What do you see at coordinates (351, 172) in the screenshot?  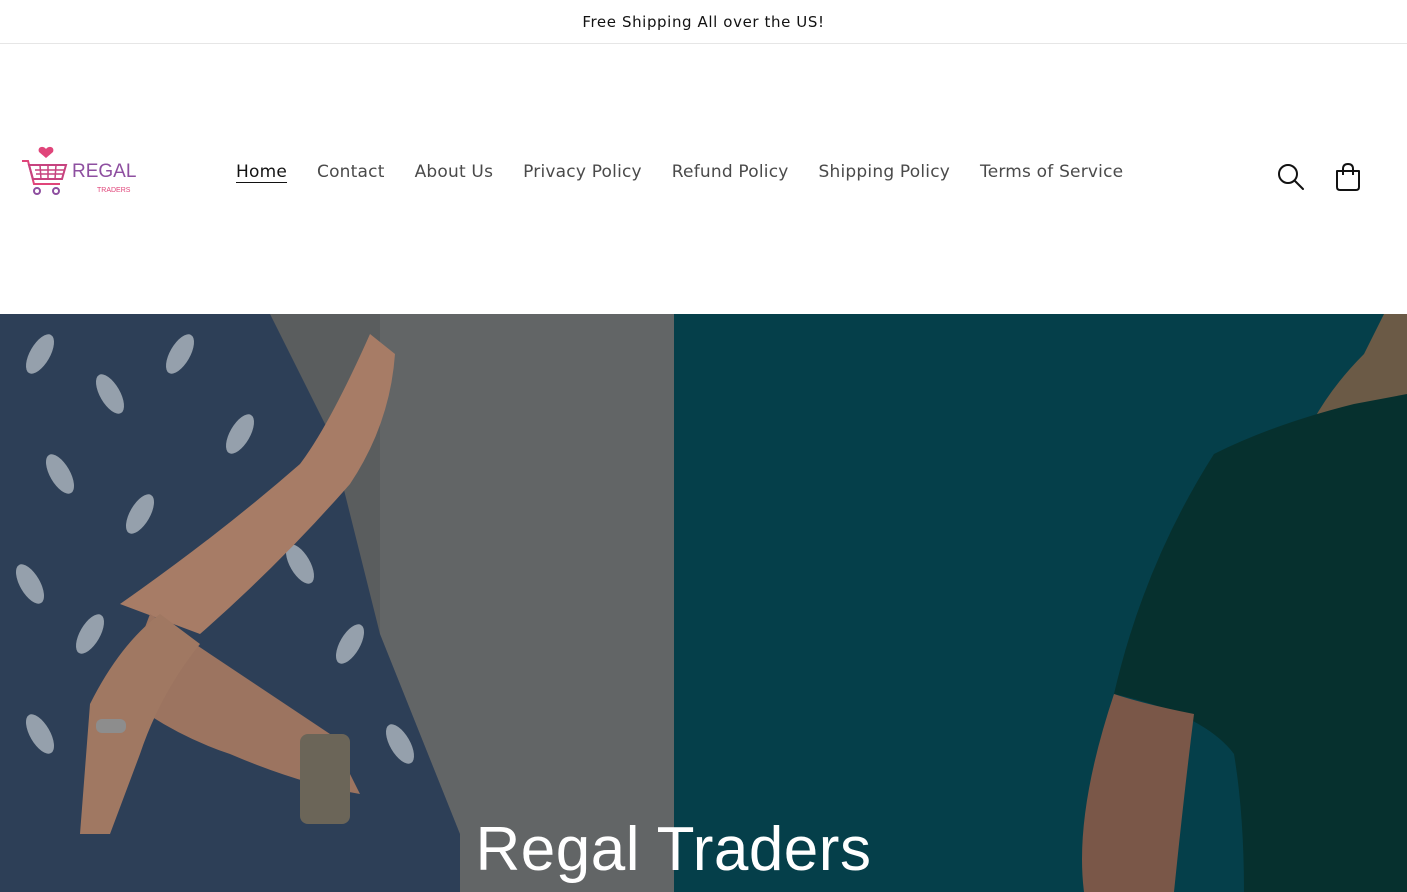 I see `nav-contact: Contact` at bounding box center [351, 172].